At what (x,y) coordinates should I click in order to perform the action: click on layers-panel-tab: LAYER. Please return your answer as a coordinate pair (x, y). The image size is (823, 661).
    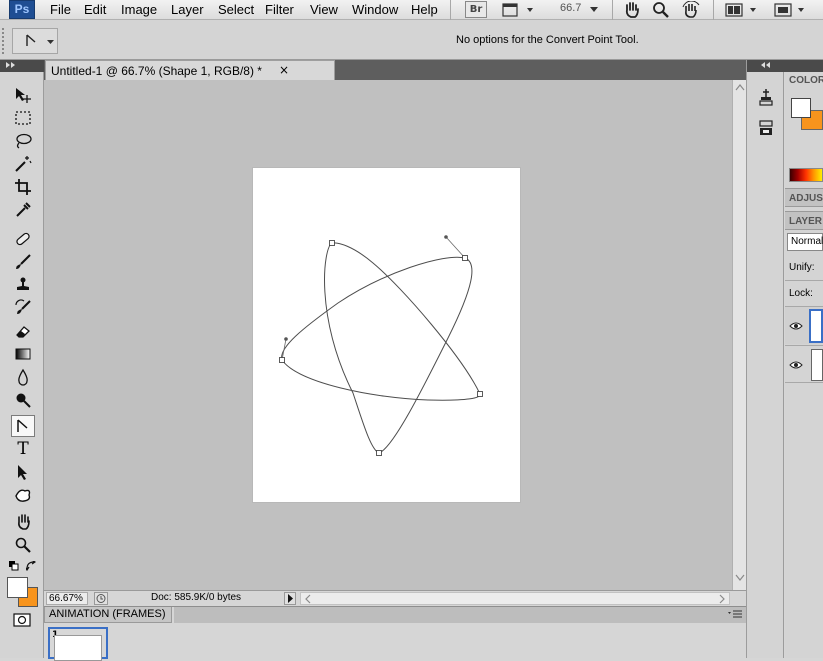
    Looking at the image, I should click on (805, 221).